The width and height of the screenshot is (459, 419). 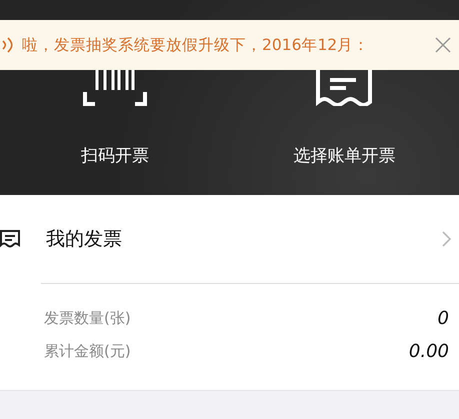 What do you see at coordinates (115, 132) in the screenshot?
I see `action-button: 扫码开票` at bounding box center [115, 132].